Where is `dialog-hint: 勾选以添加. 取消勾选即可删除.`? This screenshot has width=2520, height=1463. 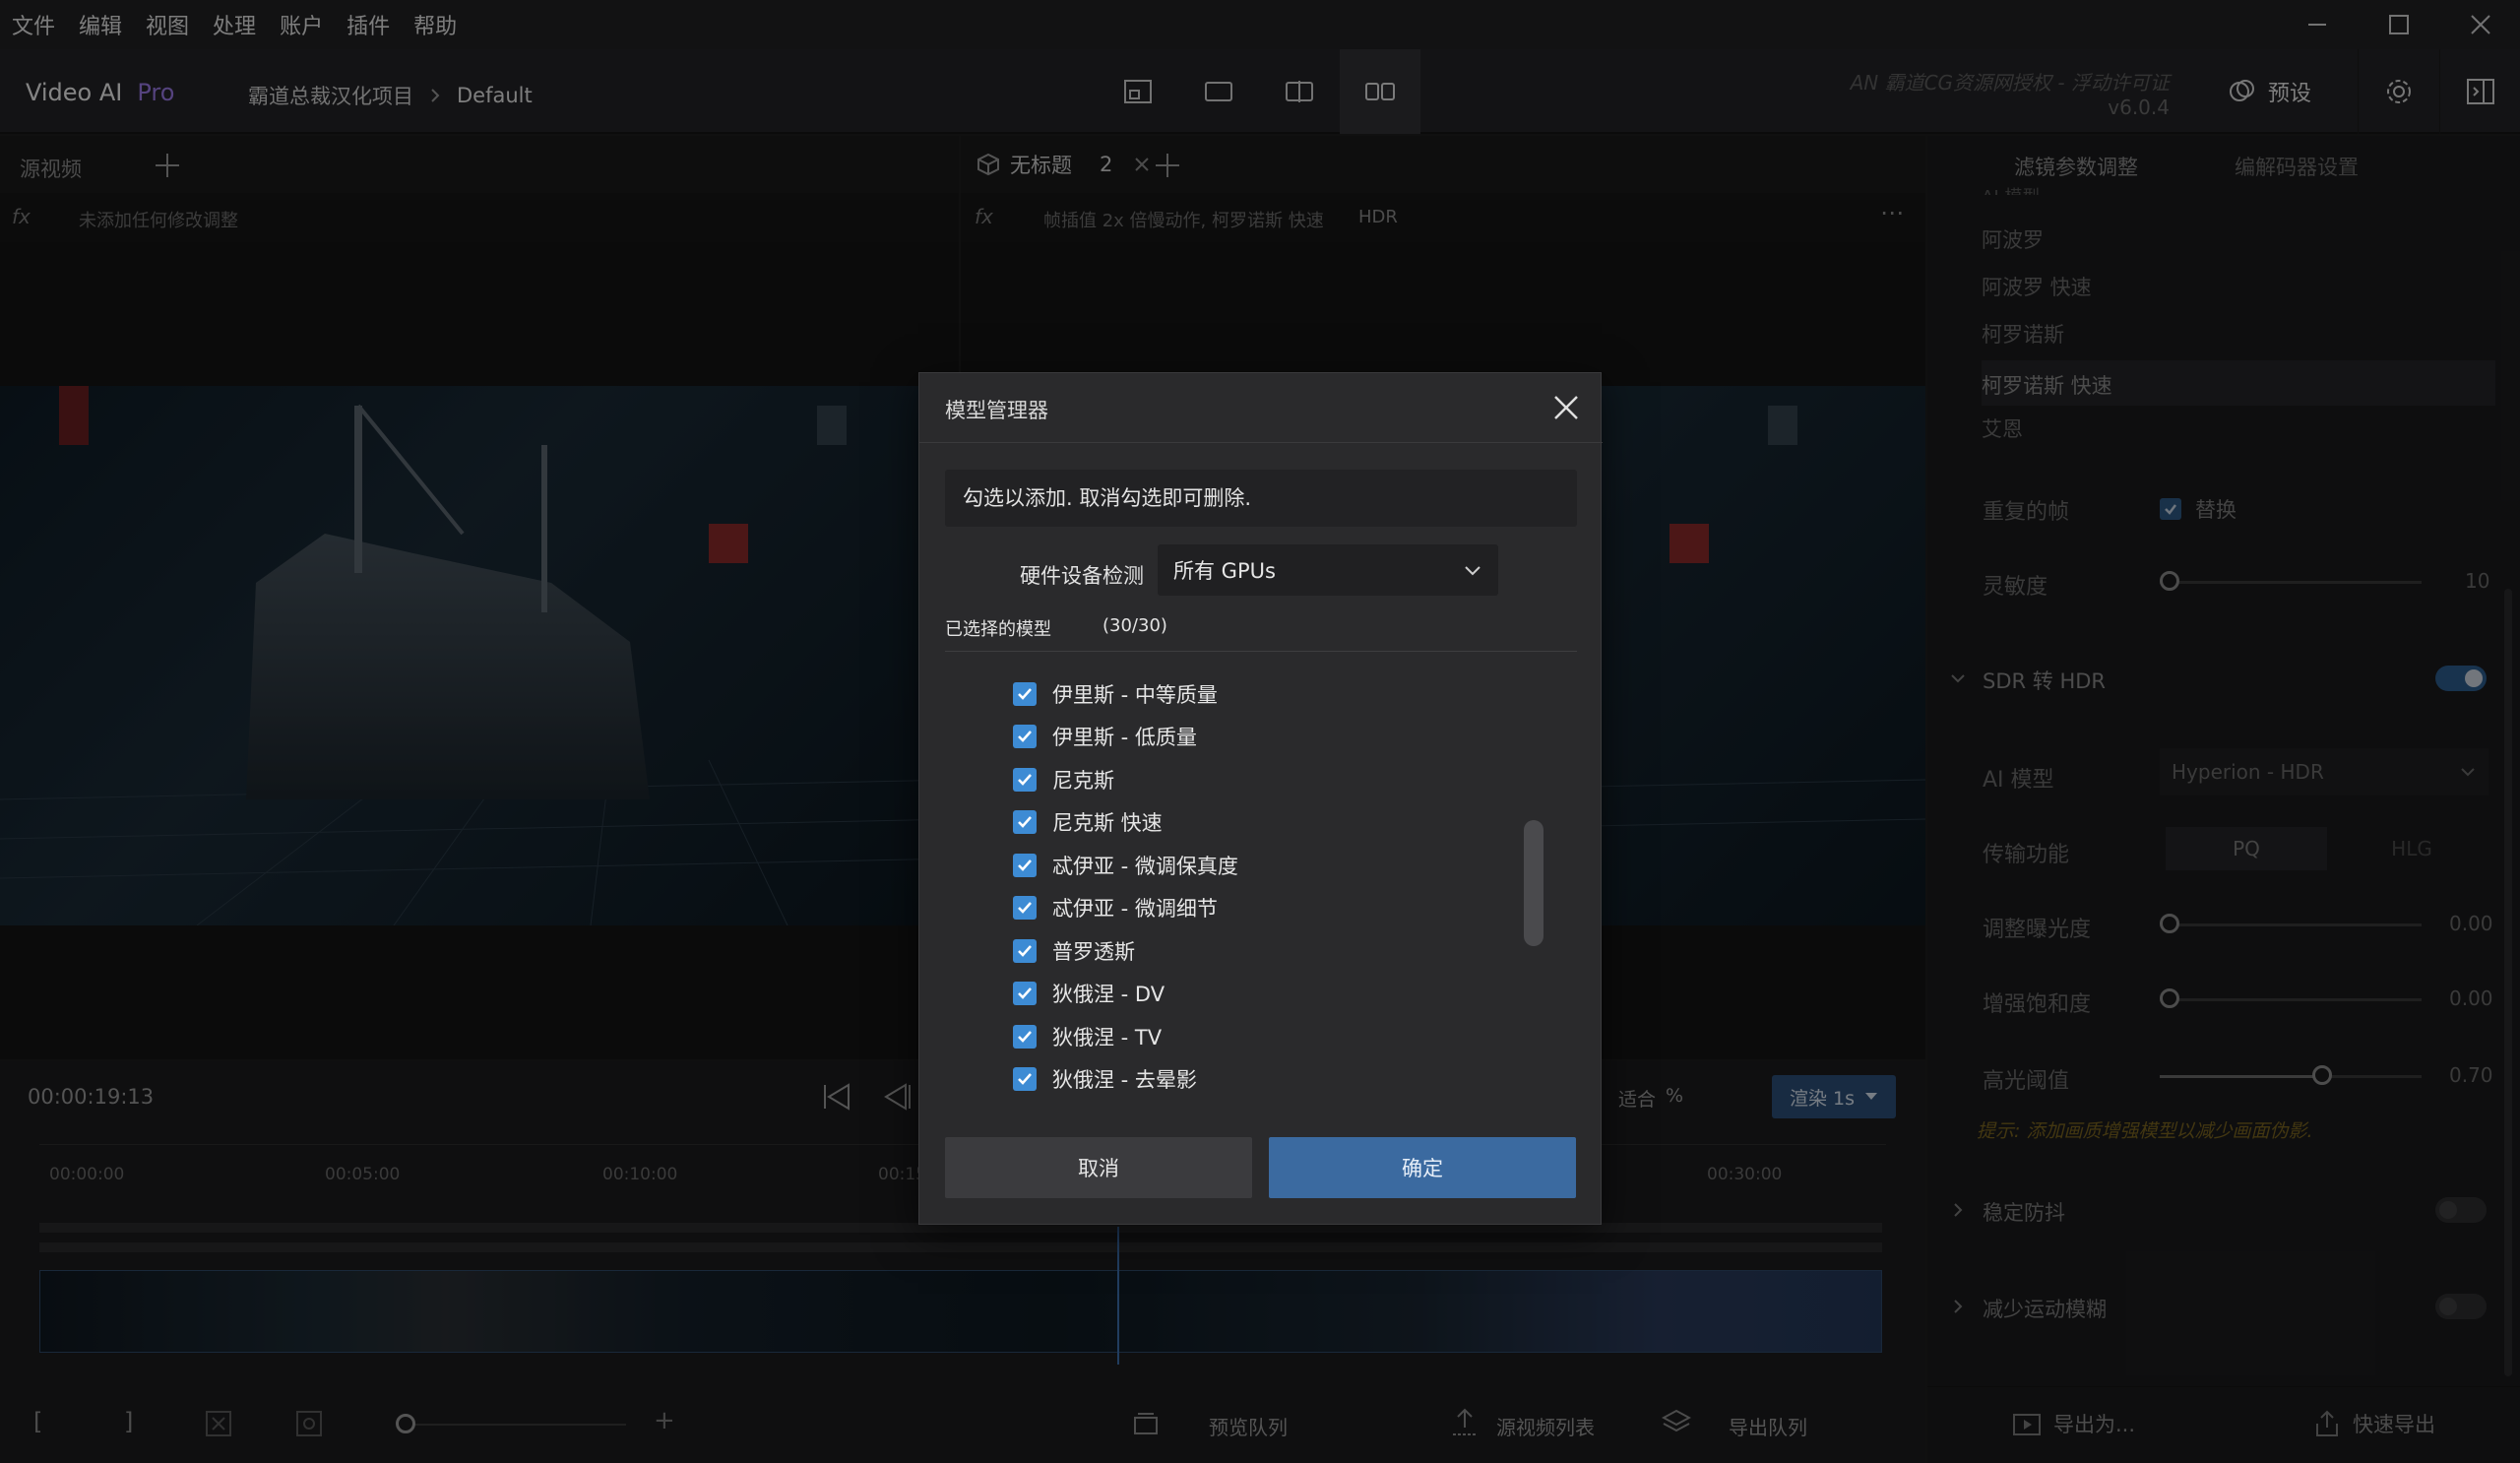
dialog-hint: 勾选以添加. 取消勾选即可删除. is located at coordinates (1261, 498).